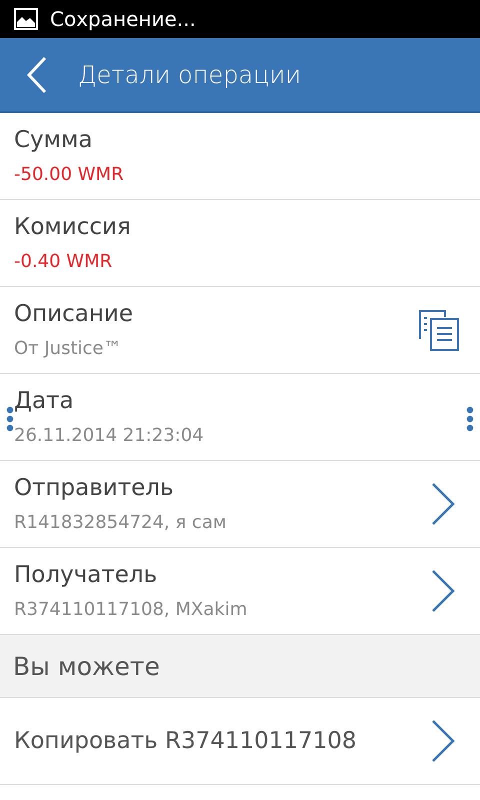 Image resolution: width=480 pixels, height=800 pixels. I want to click on detail-label: Описание, so click(74, 314).